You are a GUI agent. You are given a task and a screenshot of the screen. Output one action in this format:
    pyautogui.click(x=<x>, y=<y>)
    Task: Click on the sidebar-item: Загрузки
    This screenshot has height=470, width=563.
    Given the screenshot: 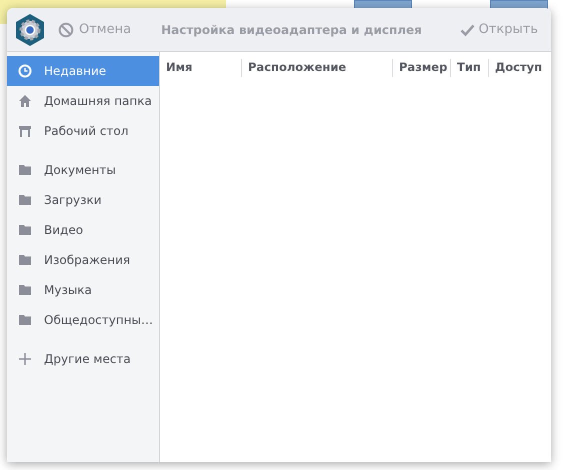 What is the action you would take?
    pyautogui.click(x=83, y=200)
    